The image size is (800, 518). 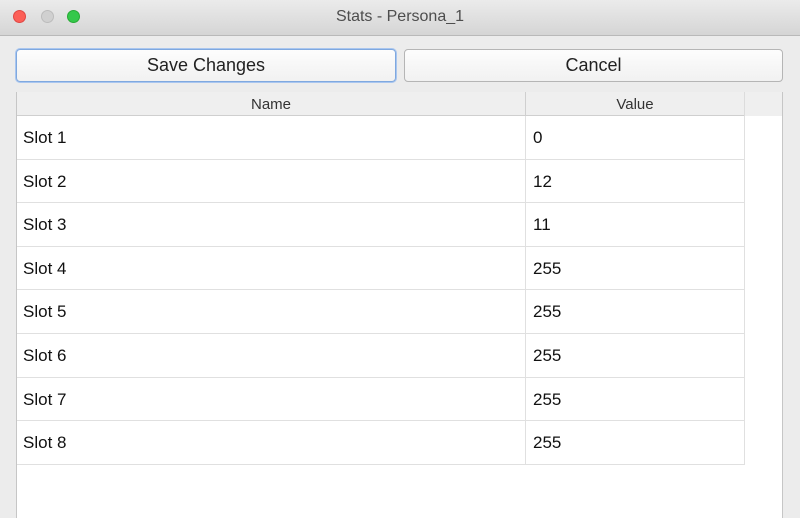 I want to click on name-cell: Slot 6, so click(x=271, y=355).